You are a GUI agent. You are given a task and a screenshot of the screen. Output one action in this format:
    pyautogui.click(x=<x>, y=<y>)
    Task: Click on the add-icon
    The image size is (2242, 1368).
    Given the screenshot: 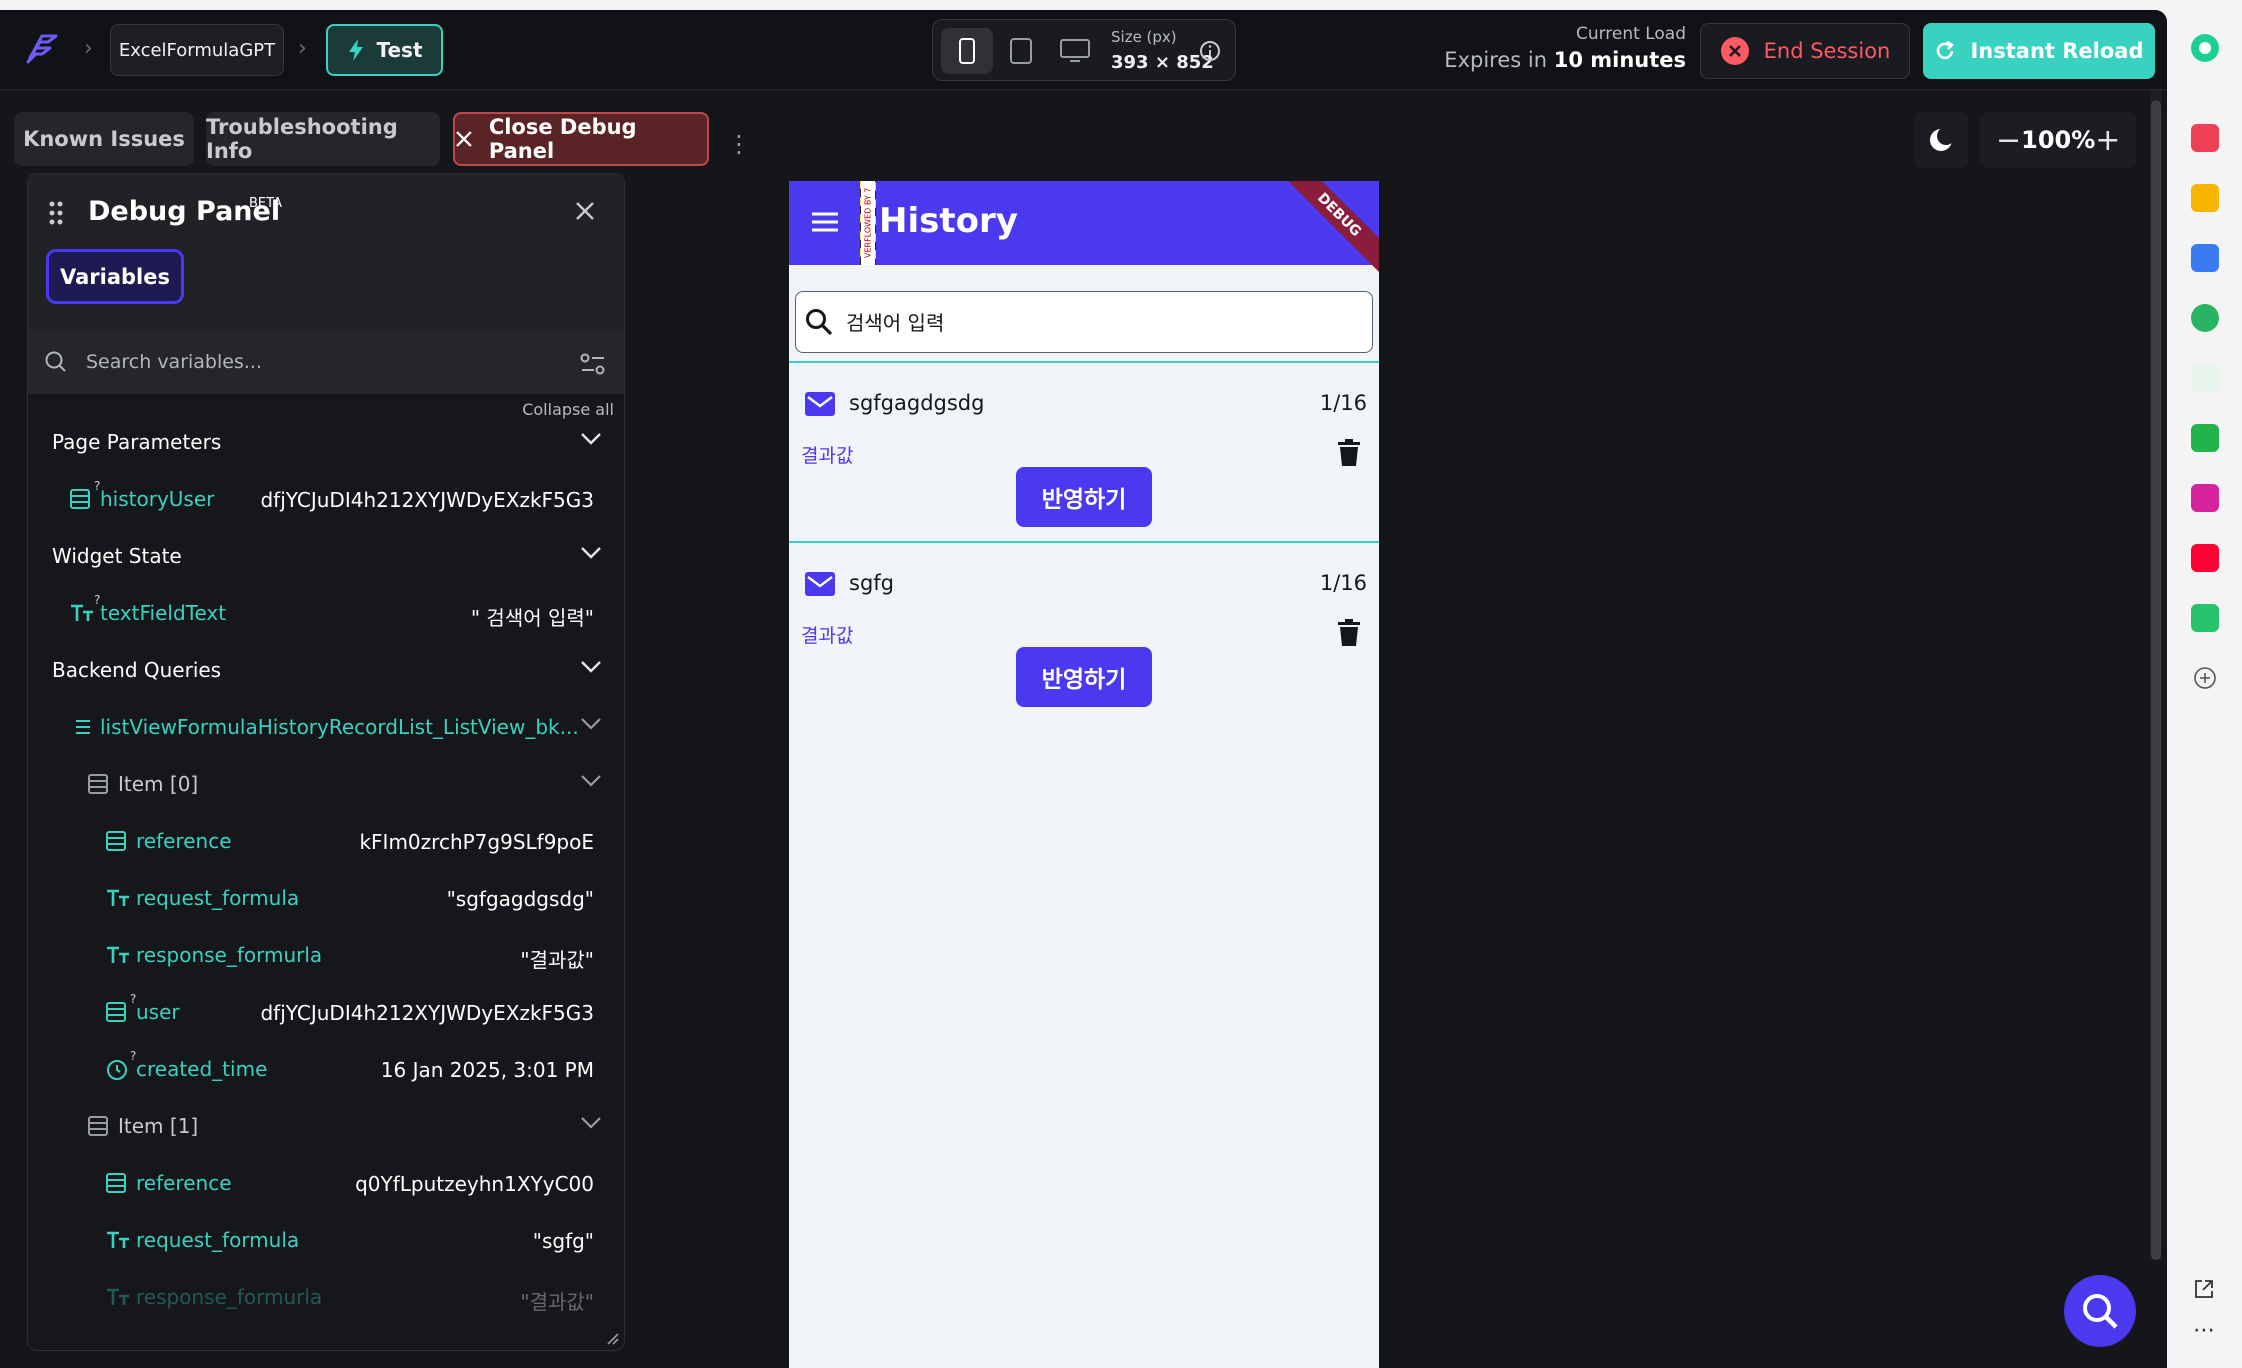 What is the action you would take?
    pyautogui.click(x=2205, y=678)
    